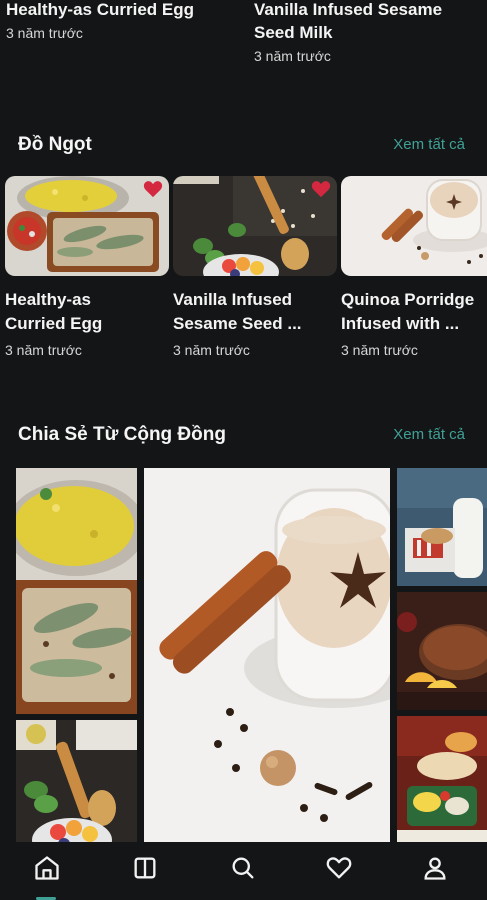 Image resolution: width=487 pixels, height=900 pixels. Describe the element at coordinates (429, 144) in the screenshot. I see `see-all-dessert-link: Xem tất cả` at that location.